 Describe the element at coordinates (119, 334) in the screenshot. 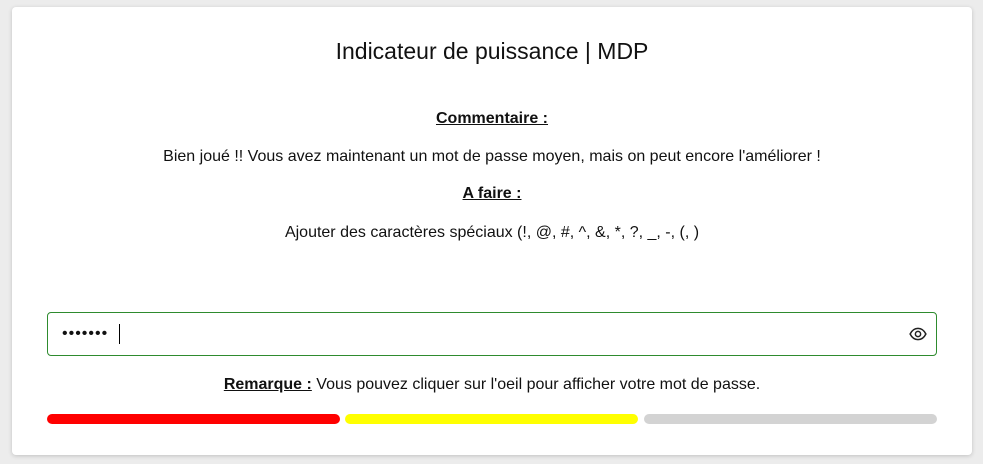

I see `text-caret` at that location.